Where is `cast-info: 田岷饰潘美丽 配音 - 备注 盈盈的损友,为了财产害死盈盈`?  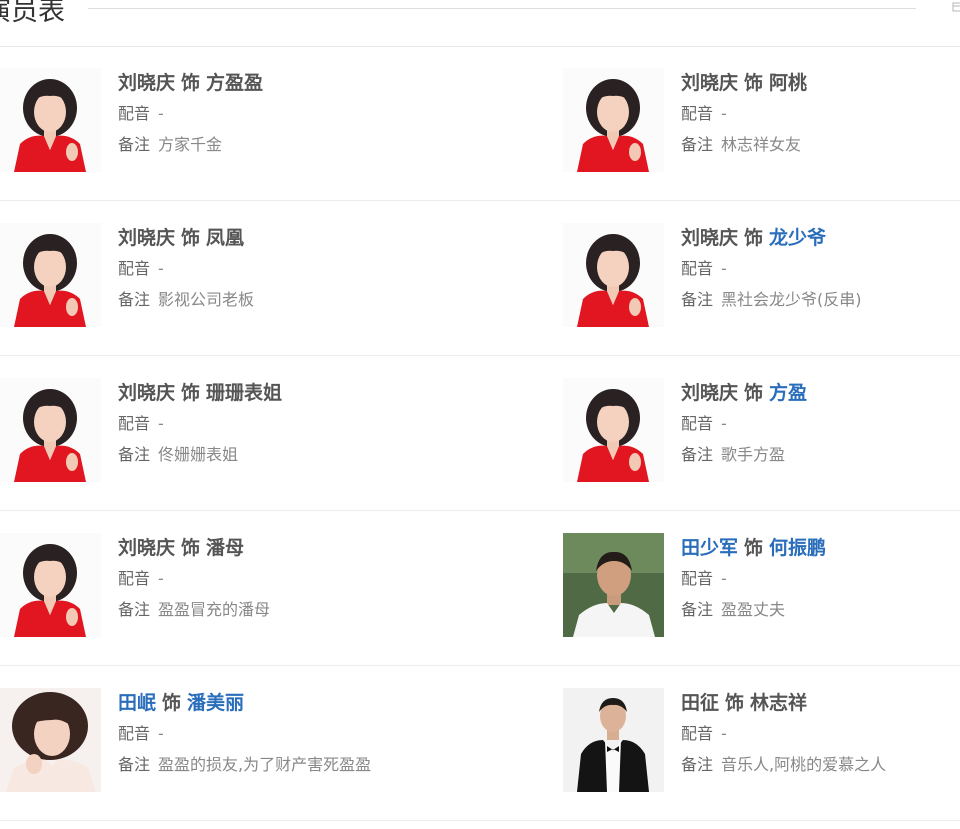 cast-info: 田岷饰潘美丽 配音 - 备注 盈盈的损友,为了财产害死盈盈 is located at coordinates (278, 734).